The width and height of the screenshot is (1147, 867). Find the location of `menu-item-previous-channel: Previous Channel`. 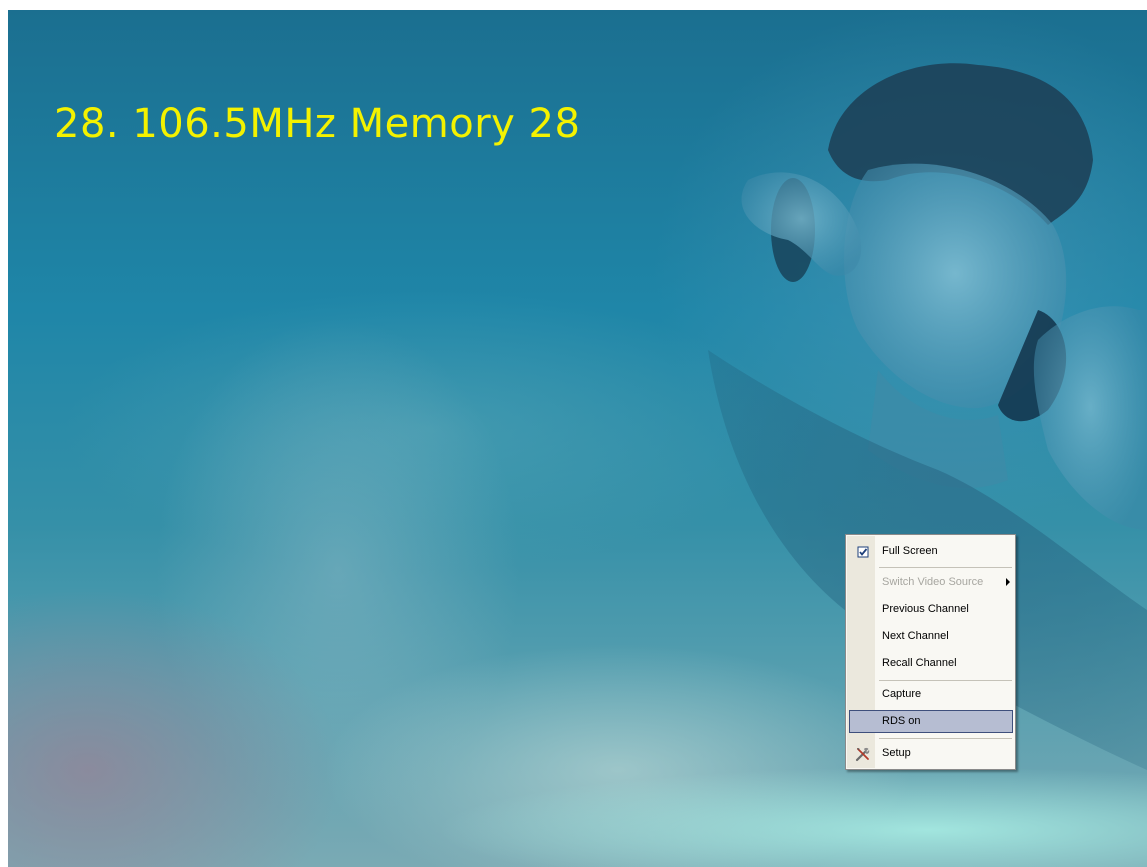

menu-item-previous-channel: Previous Channel is located at coordinates (931, 609).